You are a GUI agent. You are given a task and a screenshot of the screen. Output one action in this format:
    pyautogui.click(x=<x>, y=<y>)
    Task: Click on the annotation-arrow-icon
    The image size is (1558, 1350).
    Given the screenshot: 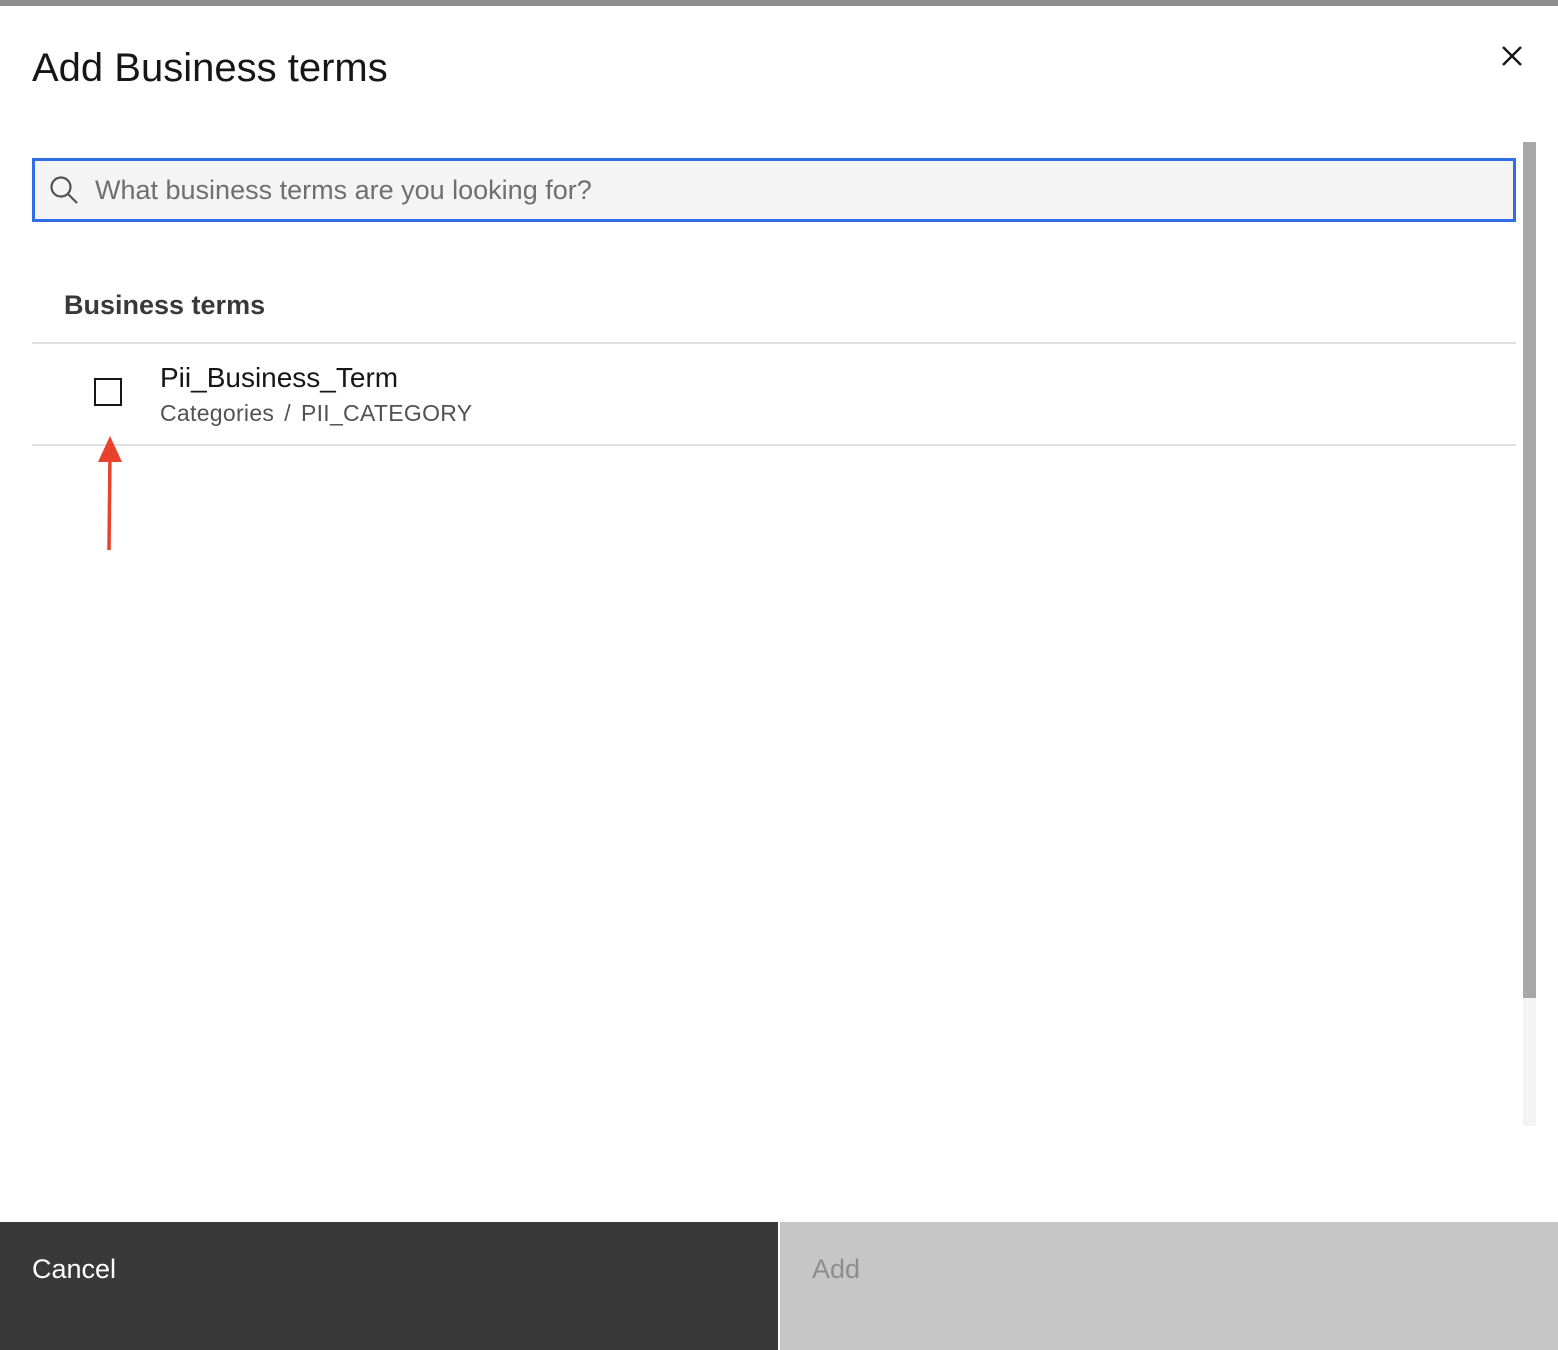 What is the action you would take?
    pyautogui.click(x=110, y=493)
    